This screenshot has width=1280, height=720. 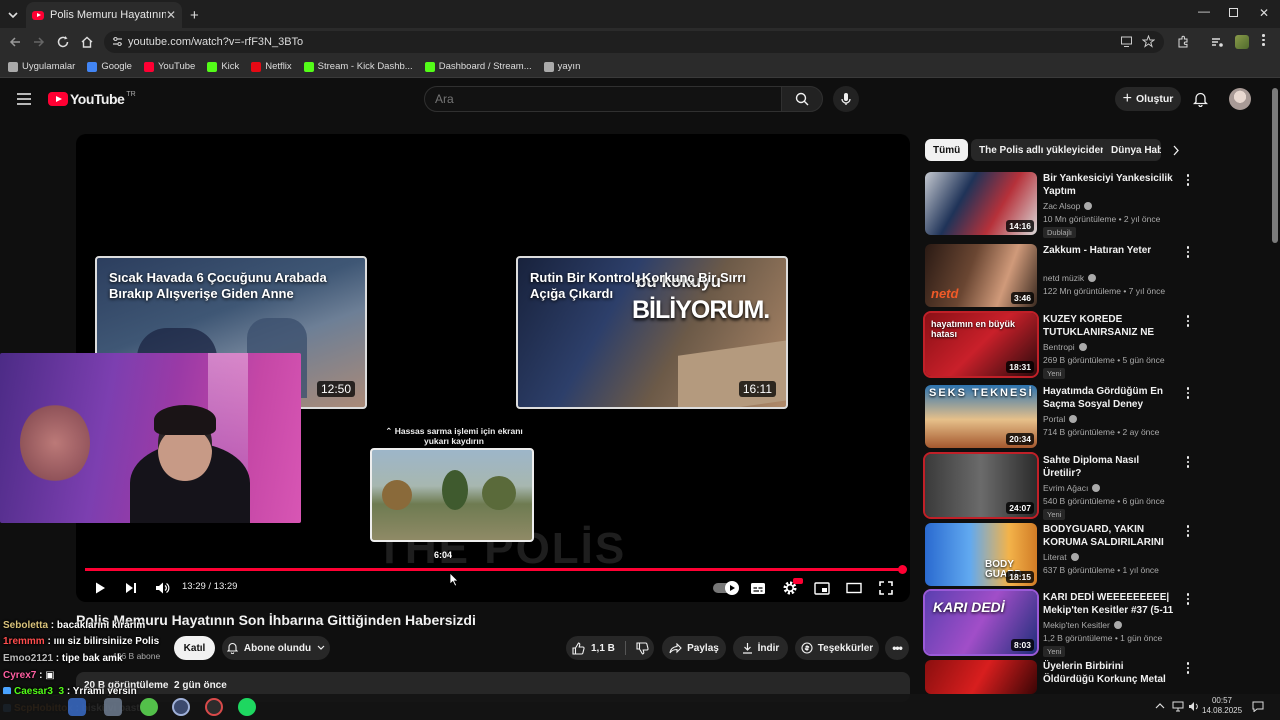 What do you see at coordinates (791, 588) in the screenshot?
I see `settings-button` at bounding box center [791, 588].